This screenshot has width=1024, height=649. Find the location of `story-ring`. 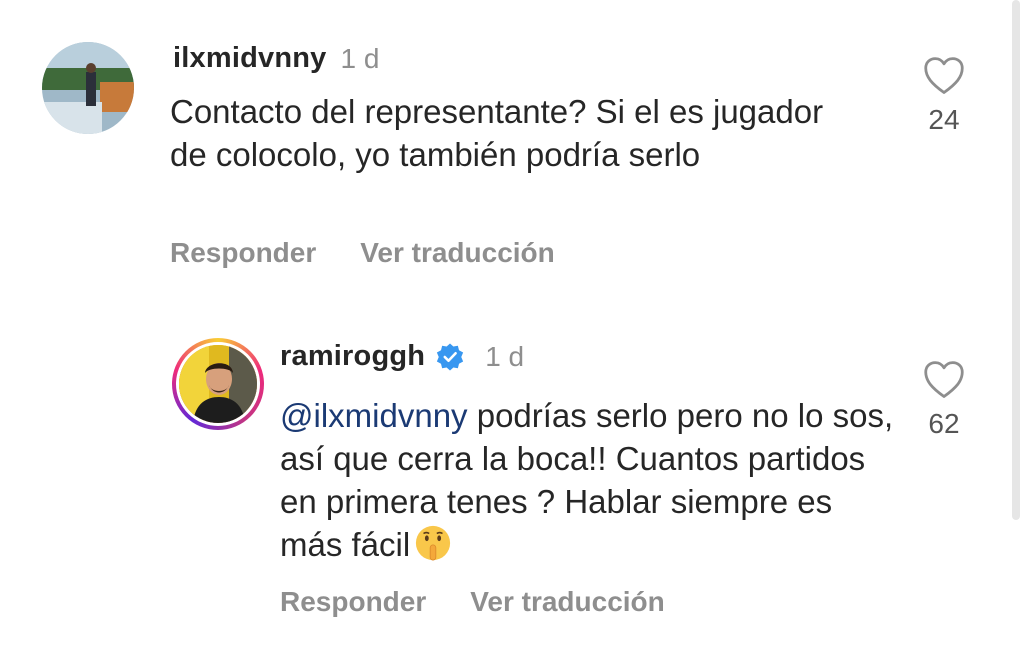

story-ring is located at coordinates (218, 384).